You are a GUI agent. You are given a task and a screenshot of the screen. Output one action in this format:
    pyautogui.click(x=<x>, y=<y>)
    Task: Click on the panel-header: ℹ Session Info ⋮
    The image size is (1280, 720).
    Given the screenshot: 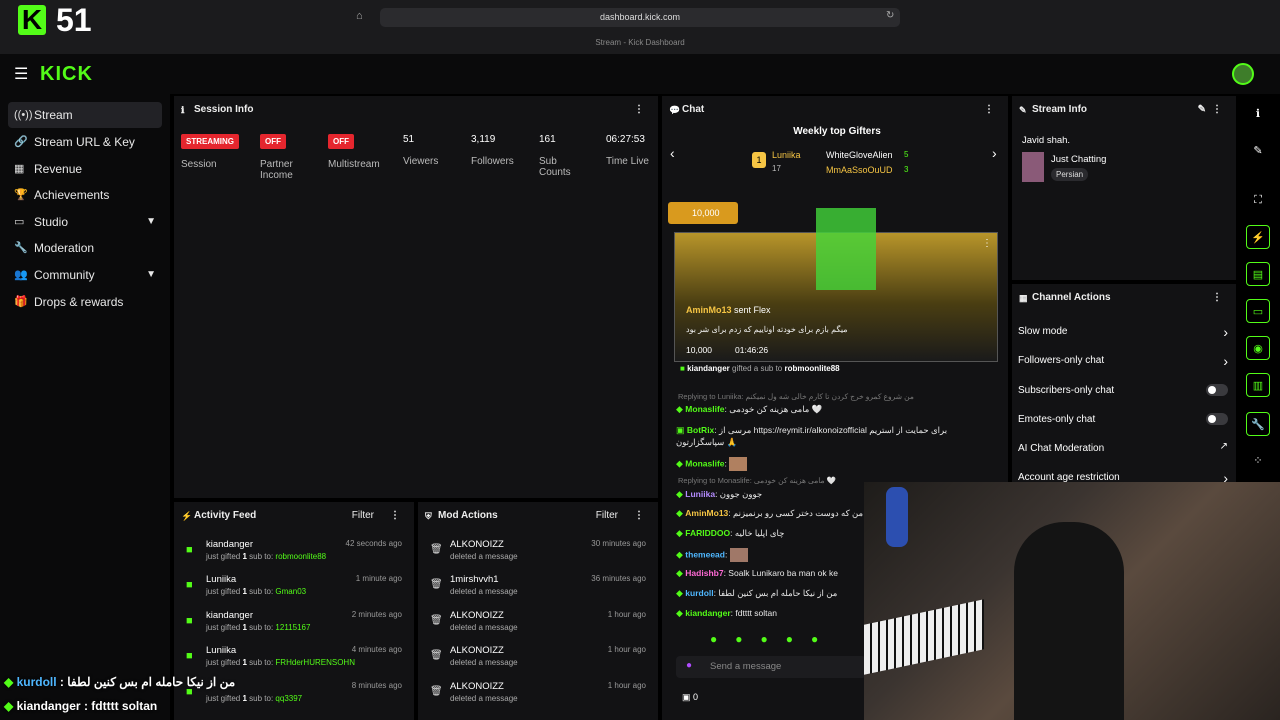 What is the action you would take?
    pyautogui.click(x=416, y=110)
    